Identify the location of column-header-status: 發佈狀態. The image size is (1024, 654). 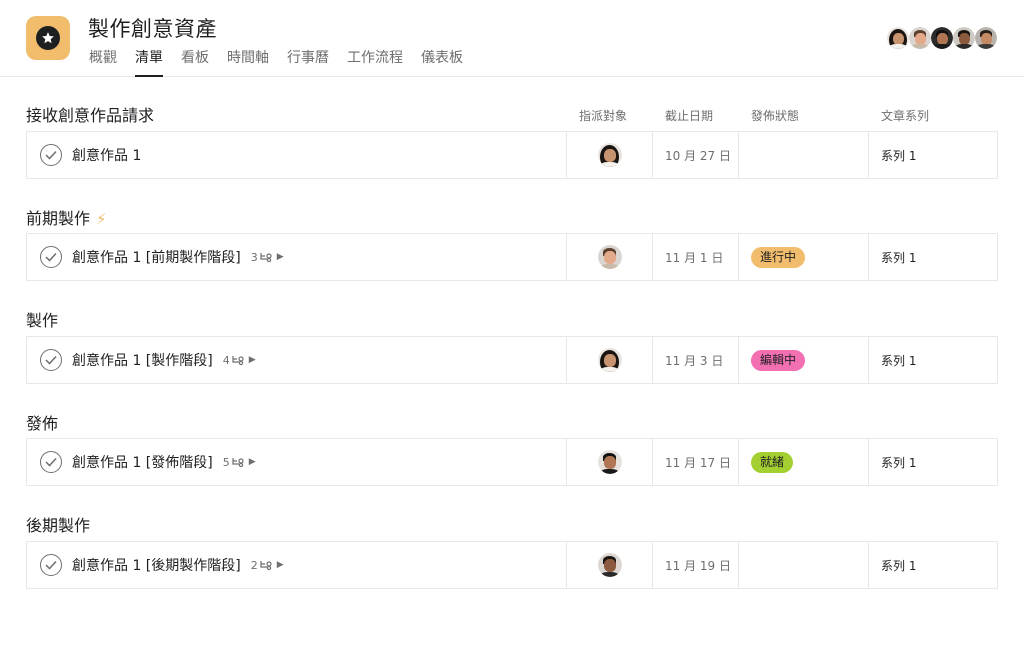
(775, 115).